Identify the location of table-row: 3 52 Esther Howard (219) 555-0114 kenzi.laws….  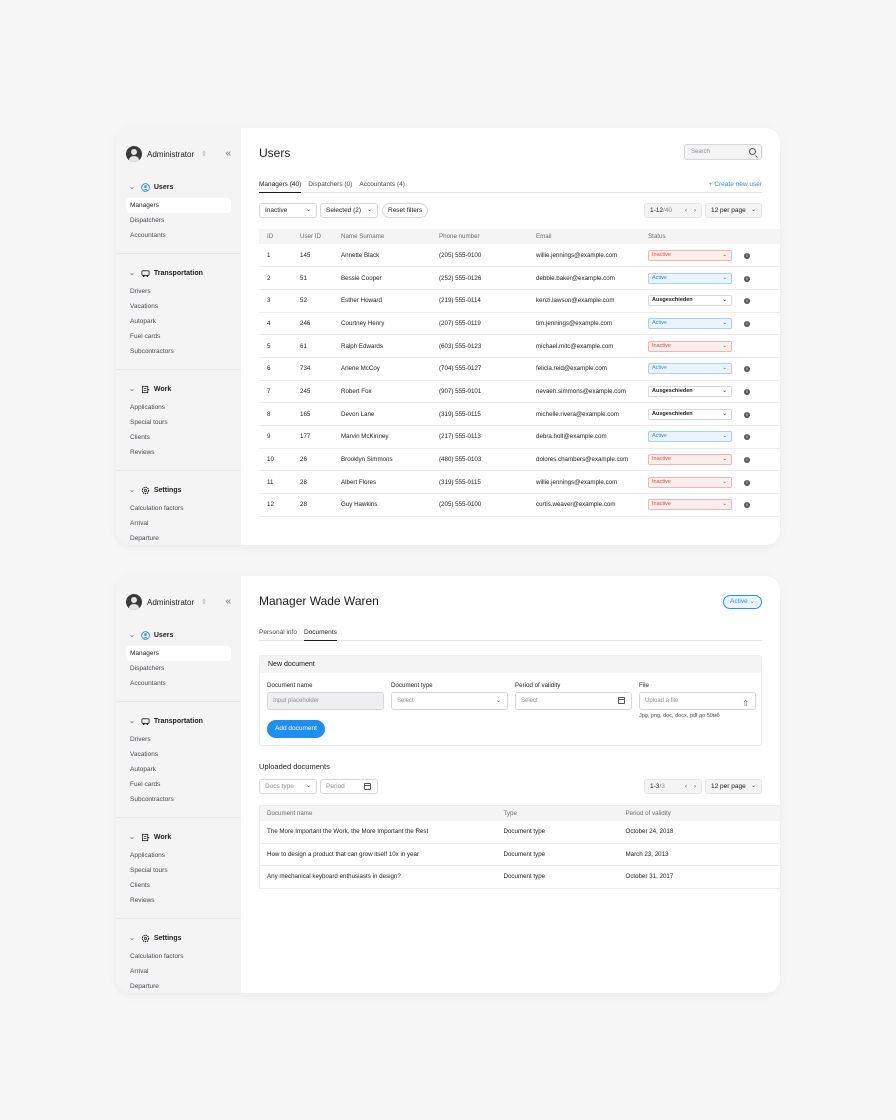
(519, 301).